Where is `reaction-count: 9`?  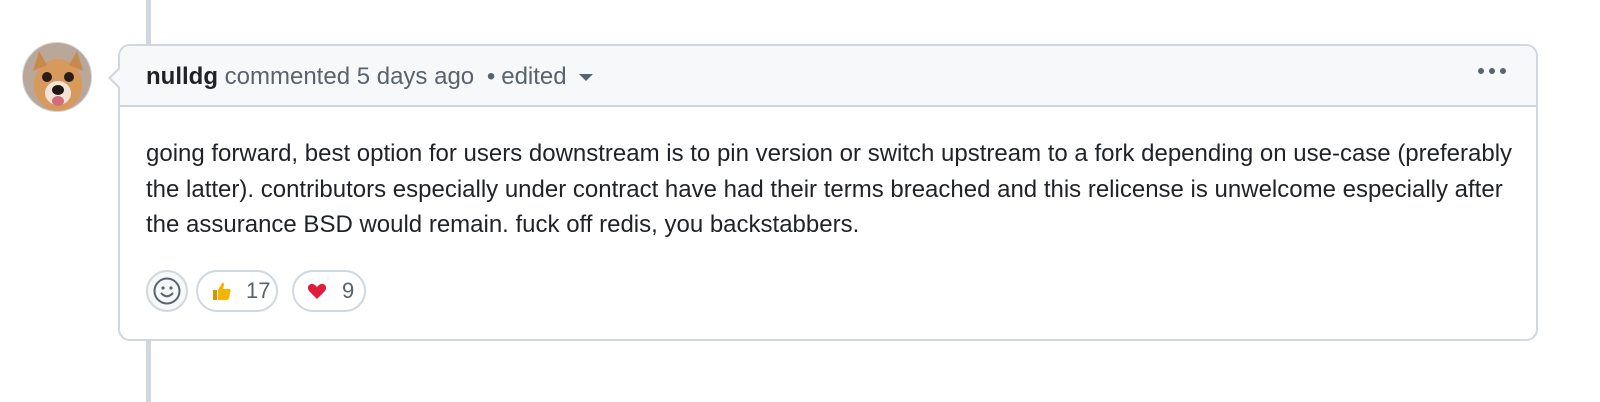
reaction-count: 9 is located at coordinates (348, 290).